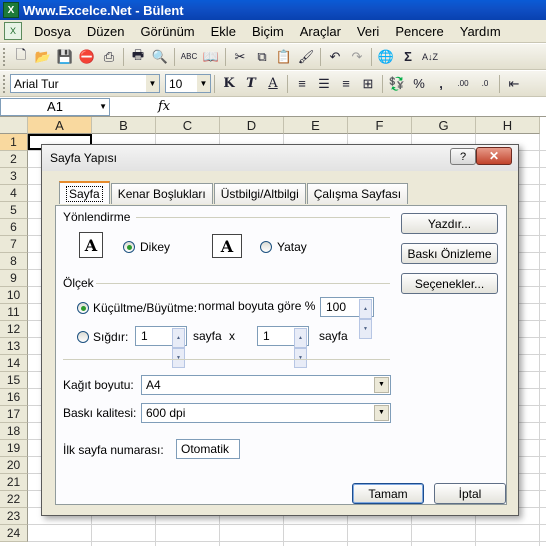  Describe the element at coordinates (444, 125) in the screenshot. I see `column-header: G` at that location.